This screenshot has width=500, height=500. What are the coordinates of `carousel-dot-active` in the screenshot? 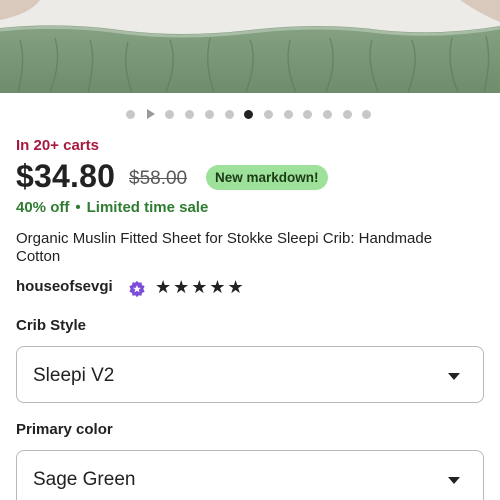 It's located at (249, 114).